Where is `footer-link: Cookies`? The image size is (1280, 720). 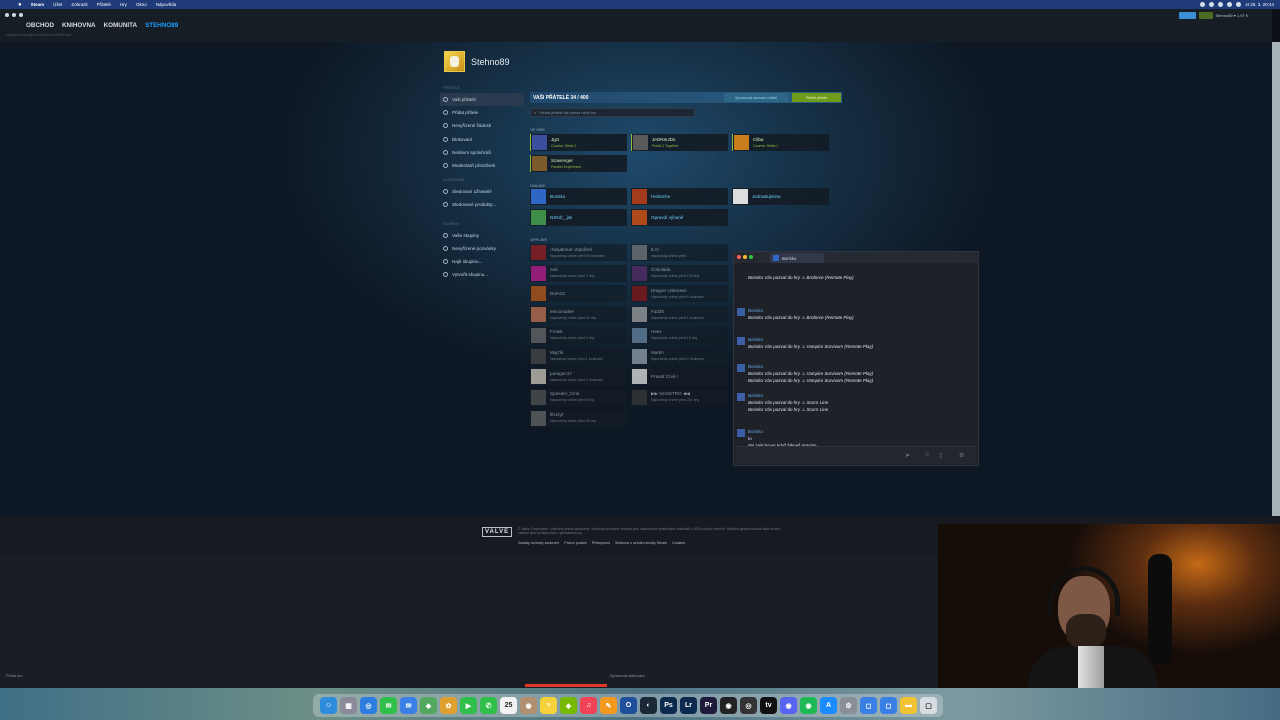 footer-link: Cookies is located at coordinates (678, 543).